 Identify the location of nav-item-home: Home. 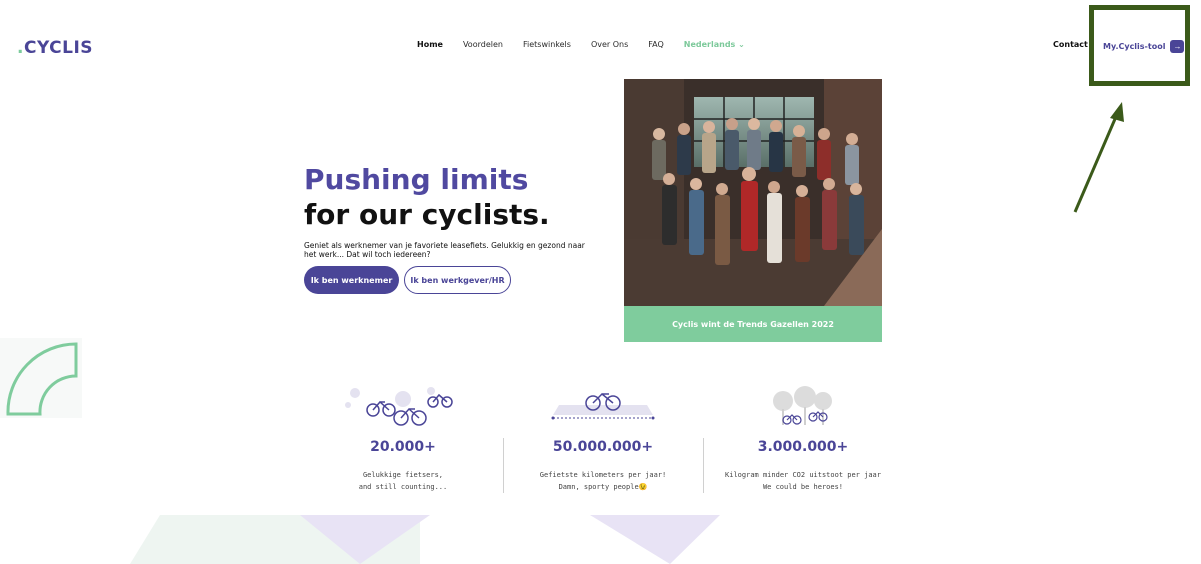
(430, 44).